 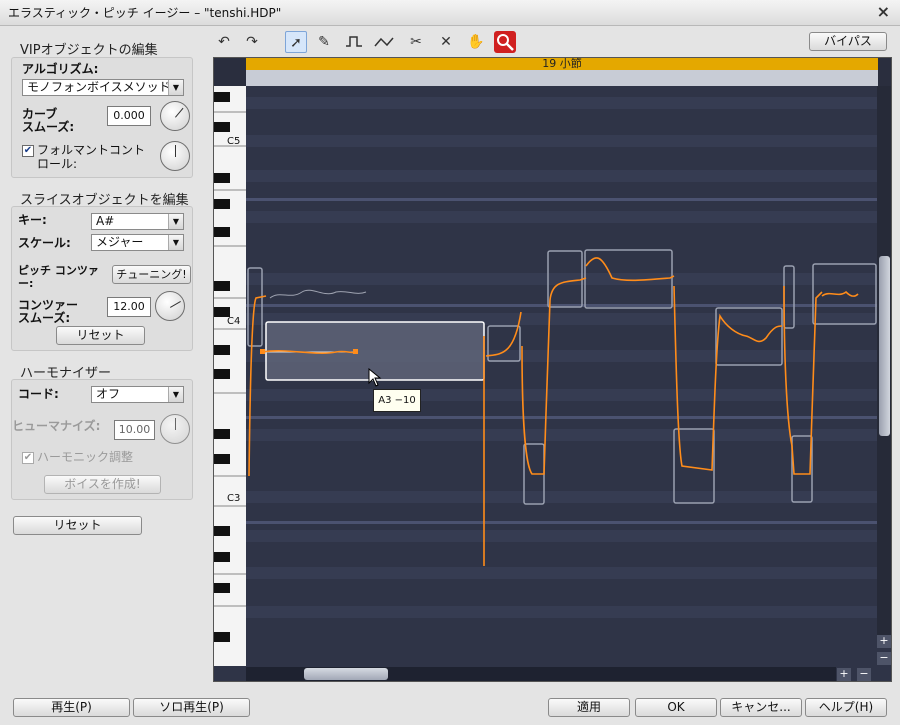 What do you see at coordinates (28, 458) in the screenshot?
I see `harmonic-adjust-checkbox: ✔` at bounding box center [28, 458].